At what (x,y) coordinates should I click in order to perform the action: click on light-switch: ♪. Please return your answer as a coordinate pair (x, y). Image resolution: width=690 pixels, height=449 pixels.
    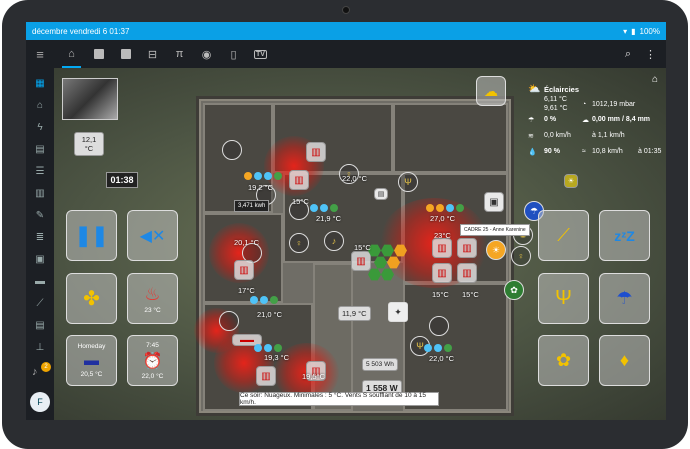
    Looking at the image, I should click on (334, 241).